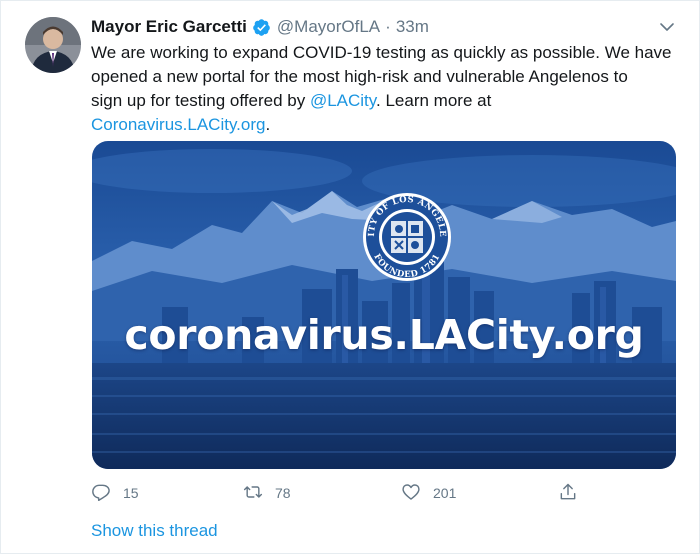  Describe the element at coordinates (384, 335) in the screenshot. I see `banner-text: coronavirus.LACity.org` at that location.